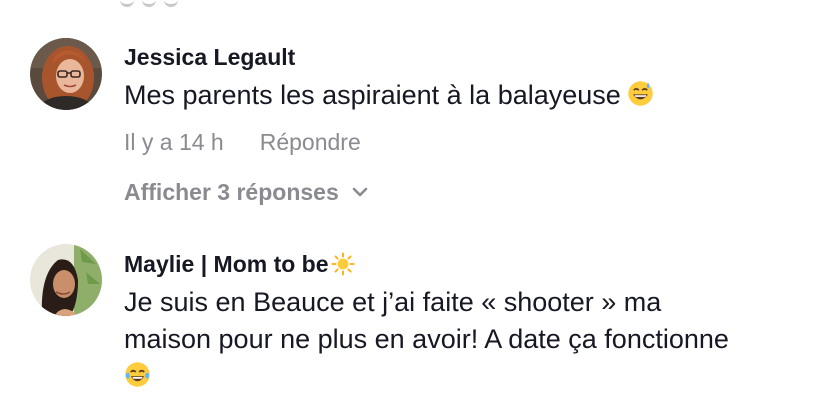 The image size is (822, 410). Describe the element at coordinates (343, 264) in the screenshot. I see `sun-emoji` at that location.